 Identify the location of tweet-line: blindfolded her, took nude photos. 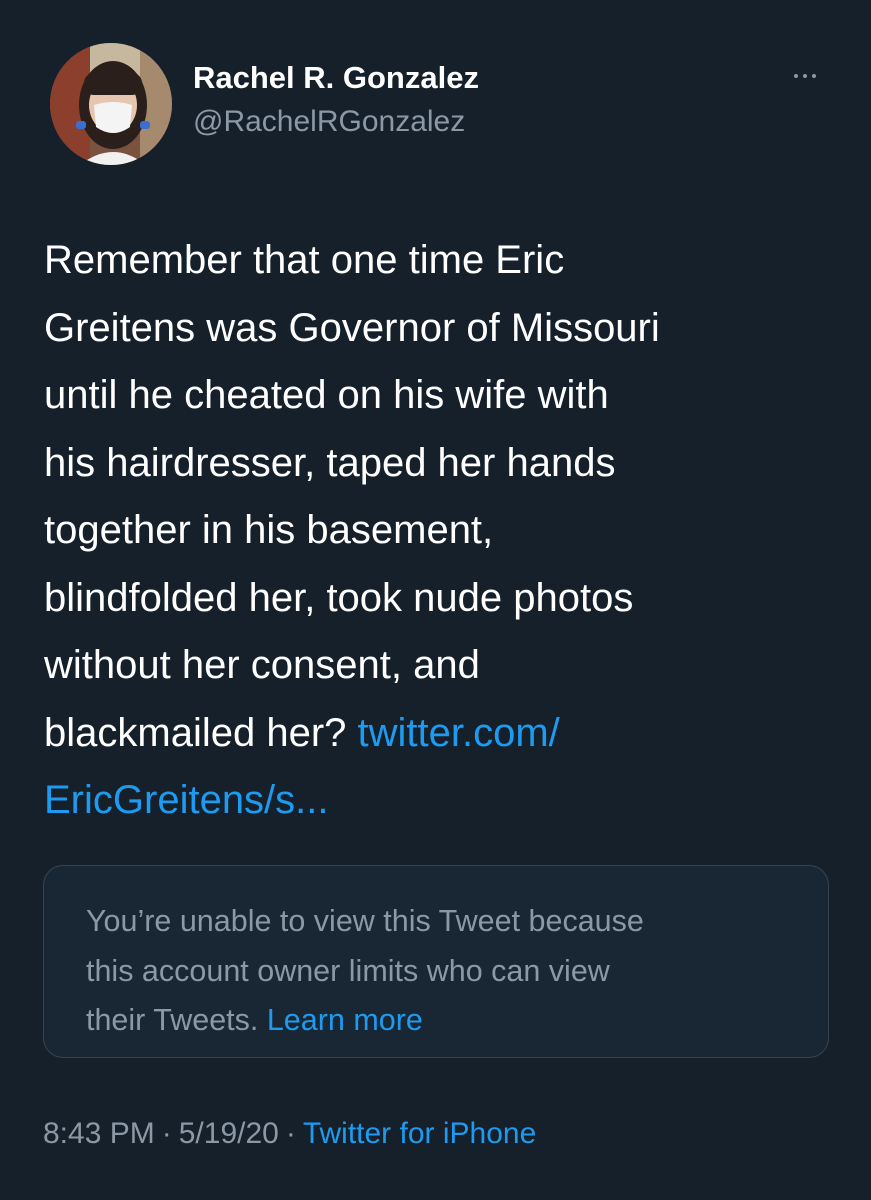
(339, 597).